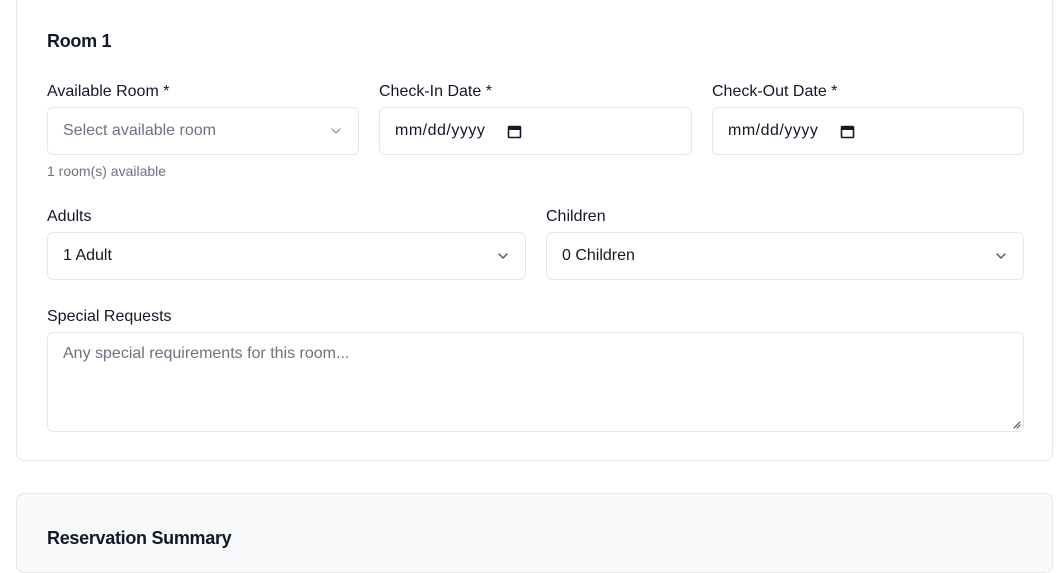 This screenshot has width=1064, height=573. I want to click on check-in-label: Check-In Date *, so click(435, 91).